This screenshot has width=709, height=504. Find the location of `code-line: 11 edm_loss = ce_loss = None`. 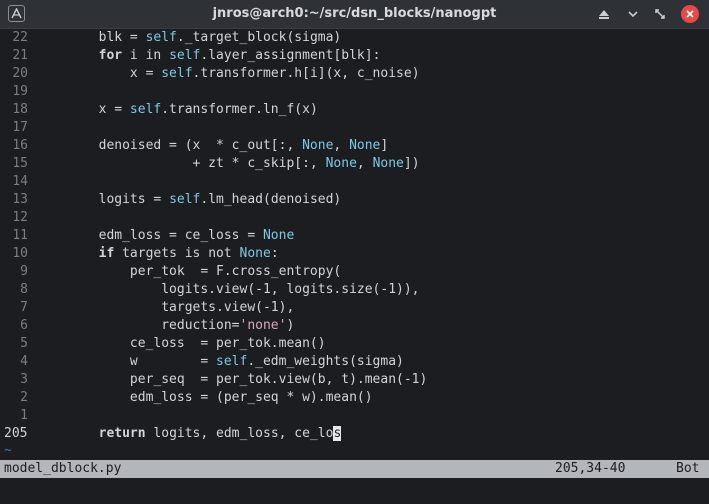

code-line: 11 edm_loss = ce_loss = None is located at coordinates (354, 236).